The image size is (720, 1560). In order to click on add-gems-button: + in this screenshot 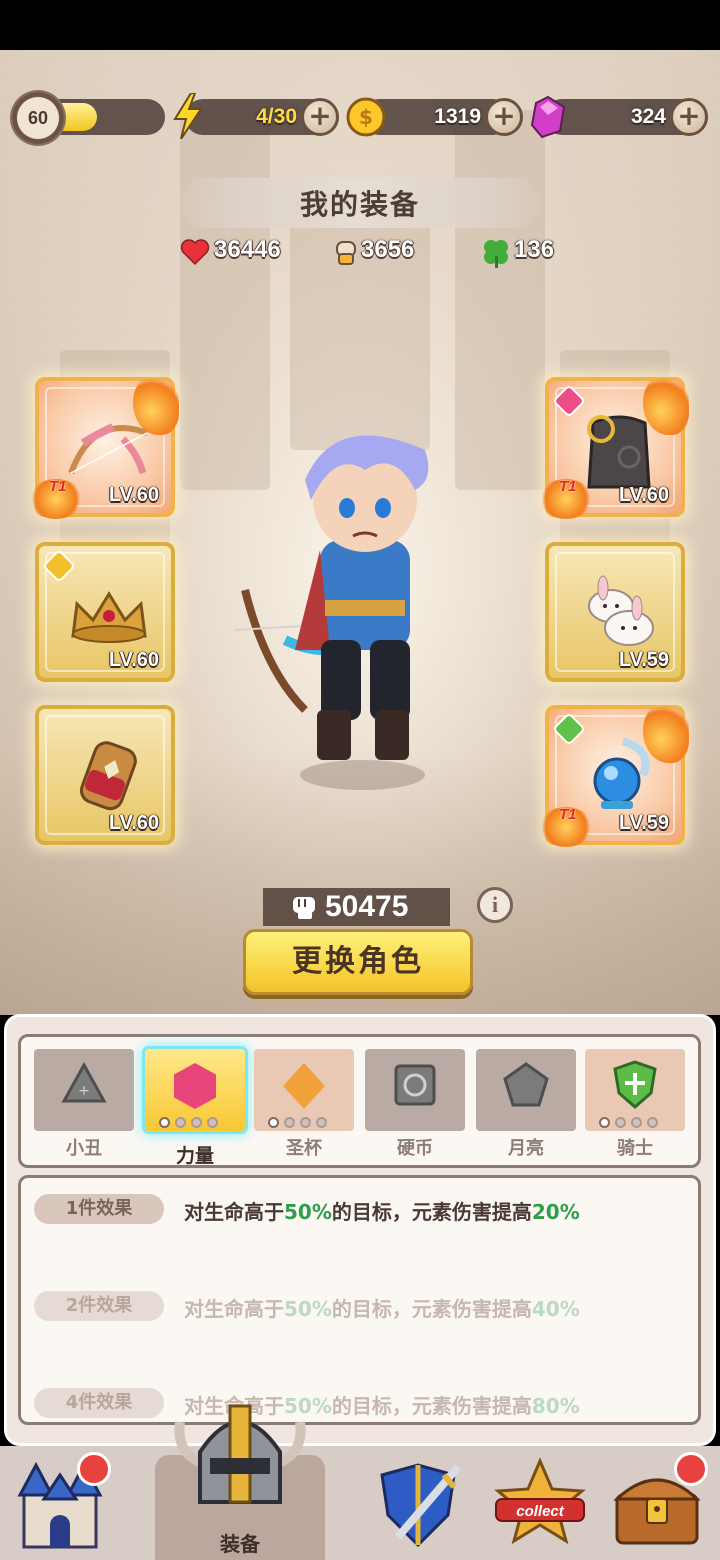, I will do `click(689, 117)`.